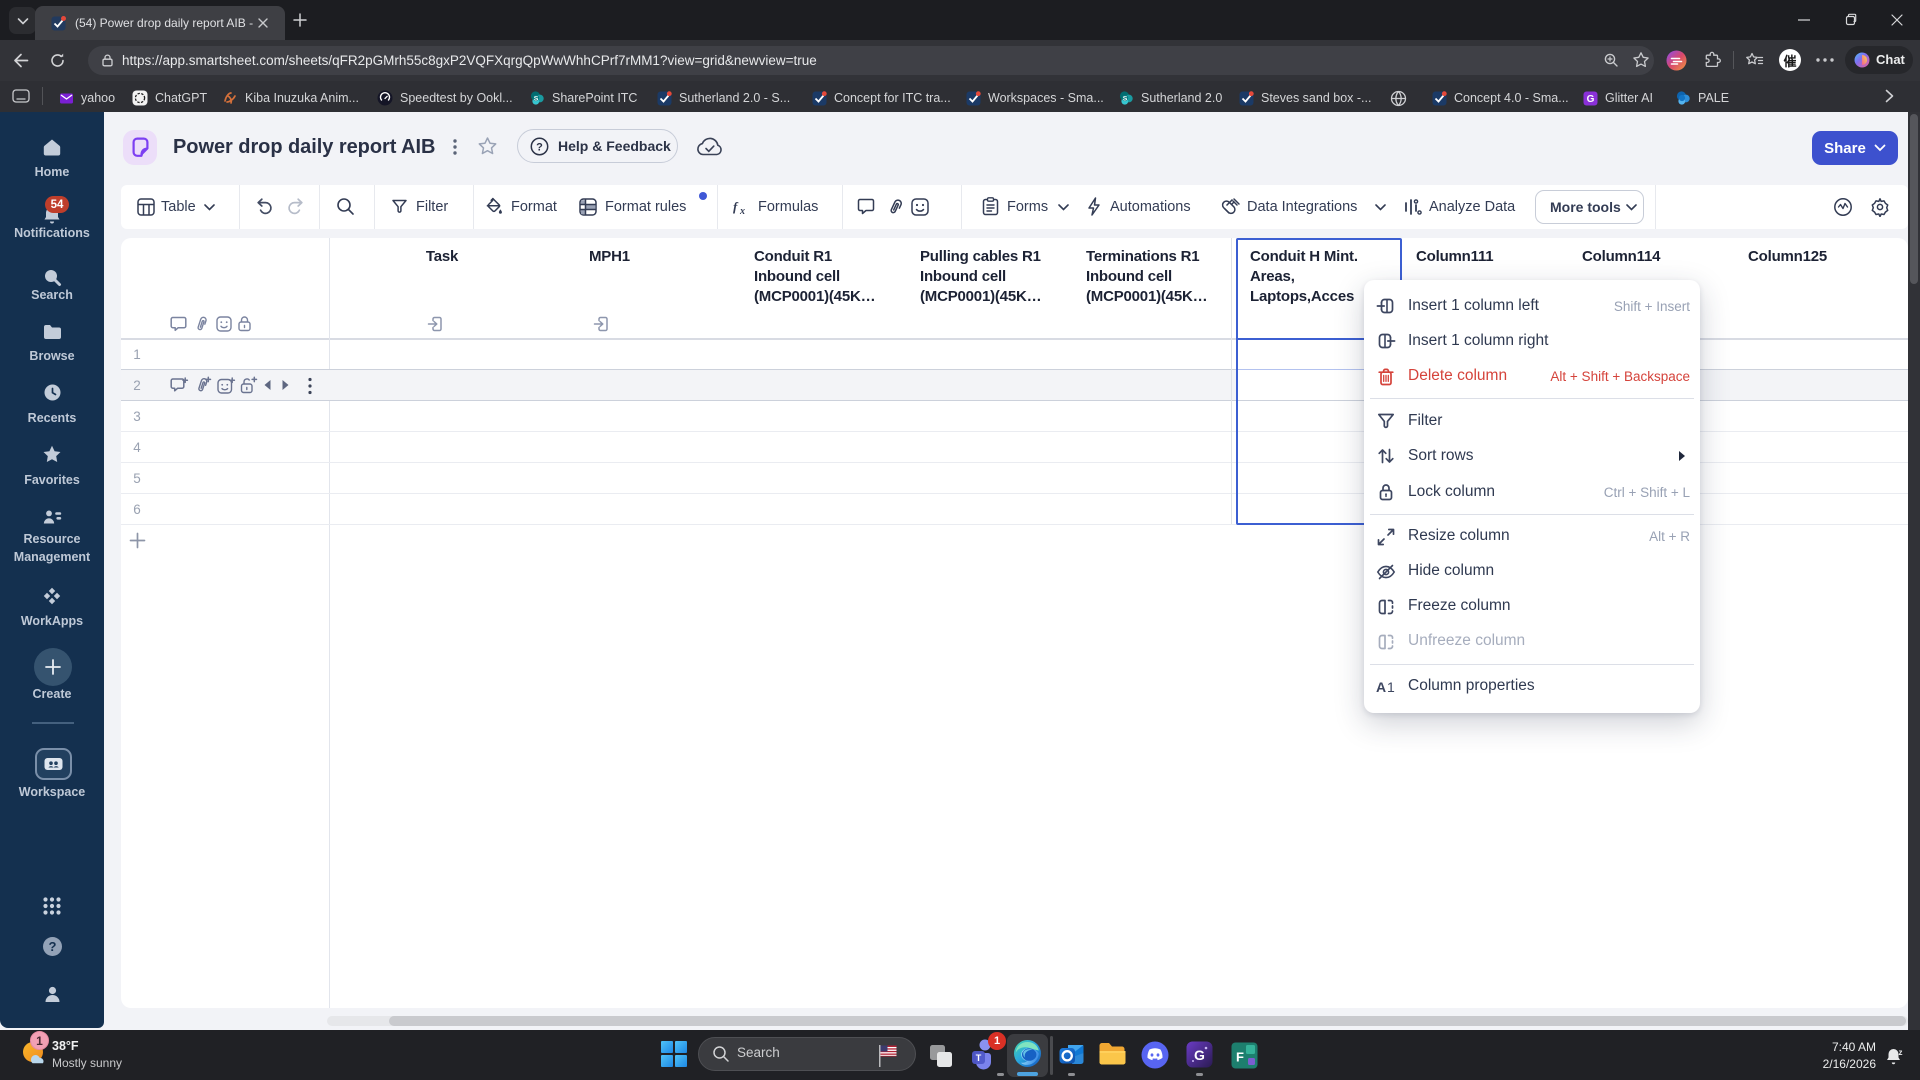 This screenshot has width=1920, height=1080. I want to click on svg-text: z, so click(1901, 1052).